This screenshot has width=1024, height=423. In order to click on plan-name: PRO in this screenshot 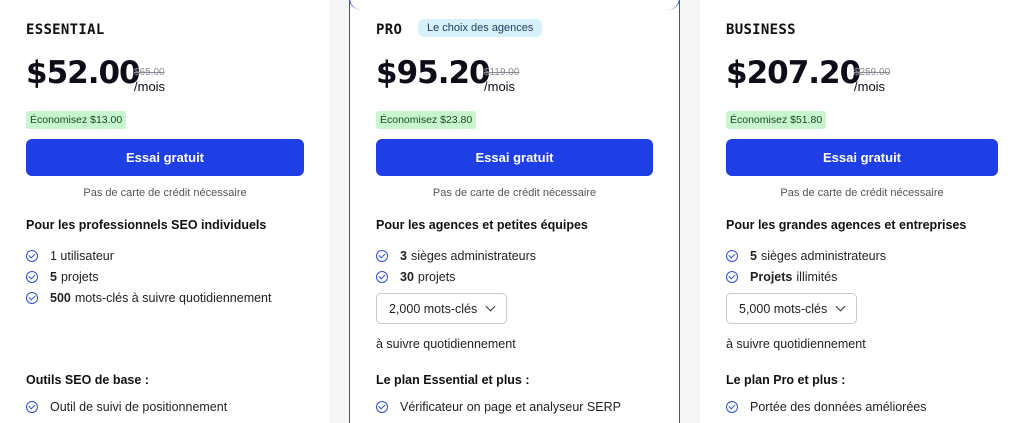, I will do `click(389, 30)`.